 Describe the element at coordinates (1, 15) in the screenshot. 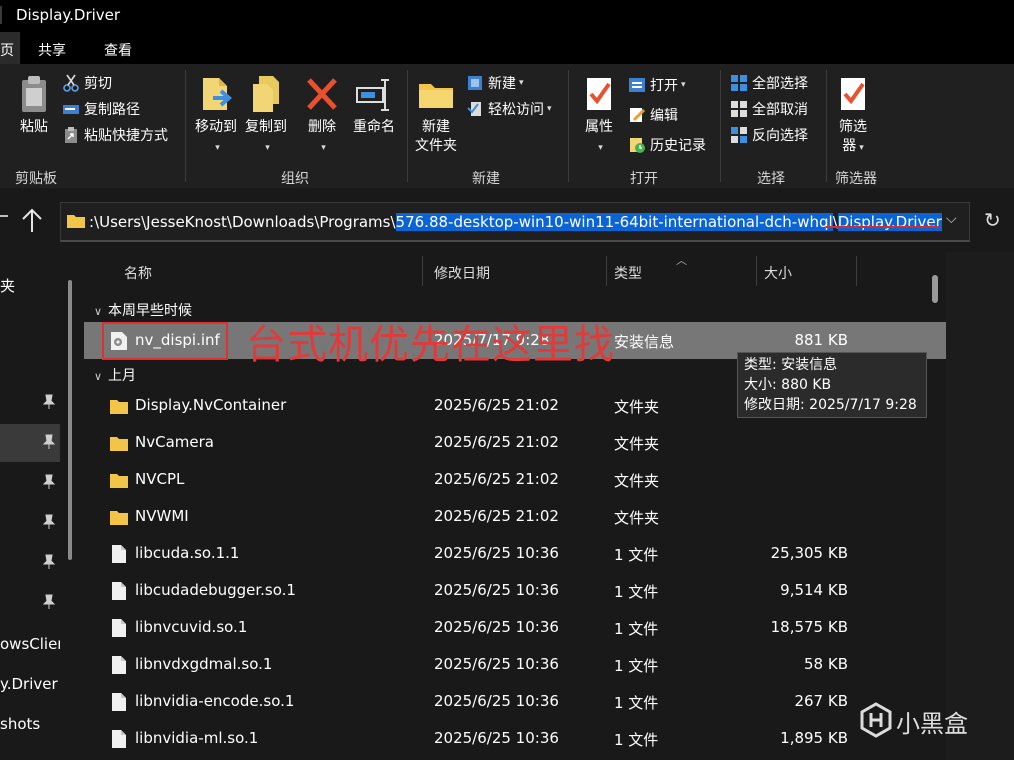

I see `window-edge` at that location.